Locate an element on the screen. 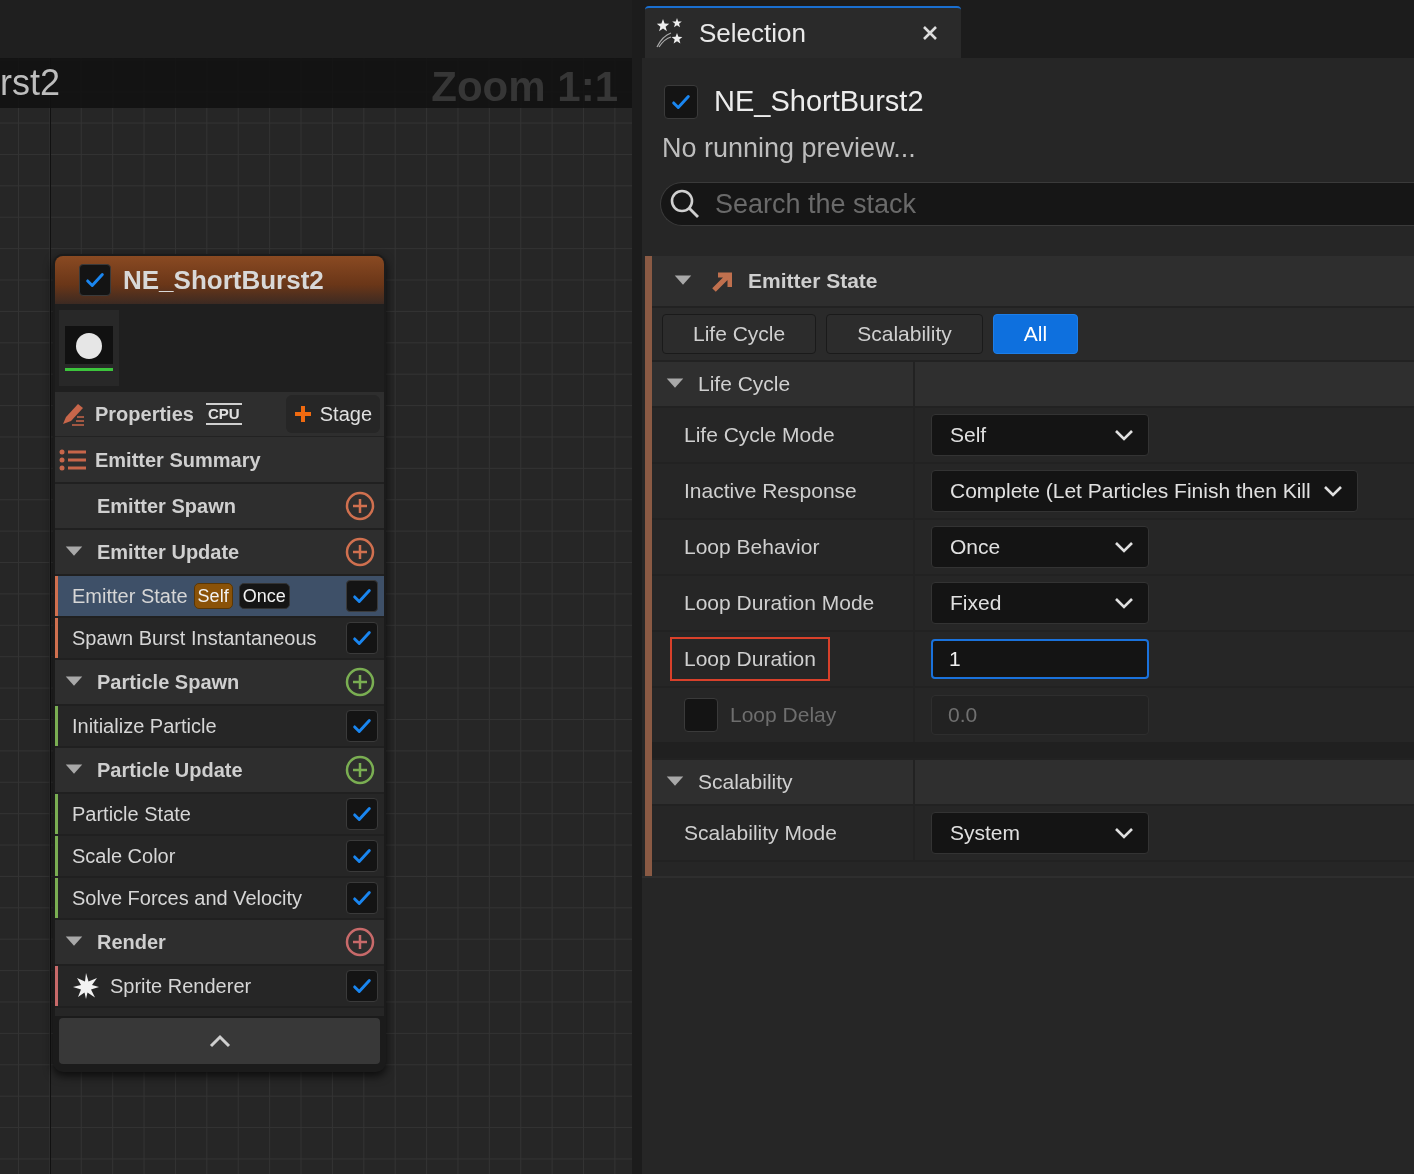 This screenshot has height=1174, width=1414. module-label: Emitter State is located at coordinates (130, 596).